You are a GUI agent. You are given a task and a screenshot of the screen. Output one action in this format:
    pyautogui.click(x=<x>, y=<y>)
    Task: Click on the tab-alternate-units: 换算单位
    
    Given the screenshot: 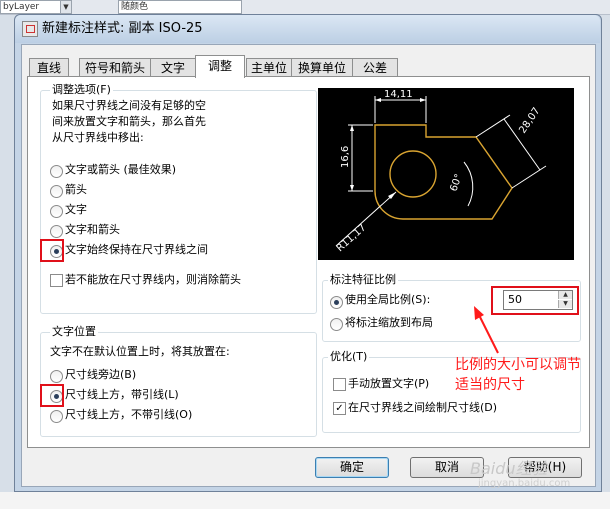 What is the action you would take?
    pyautogui.click(x=322, y=67)
    